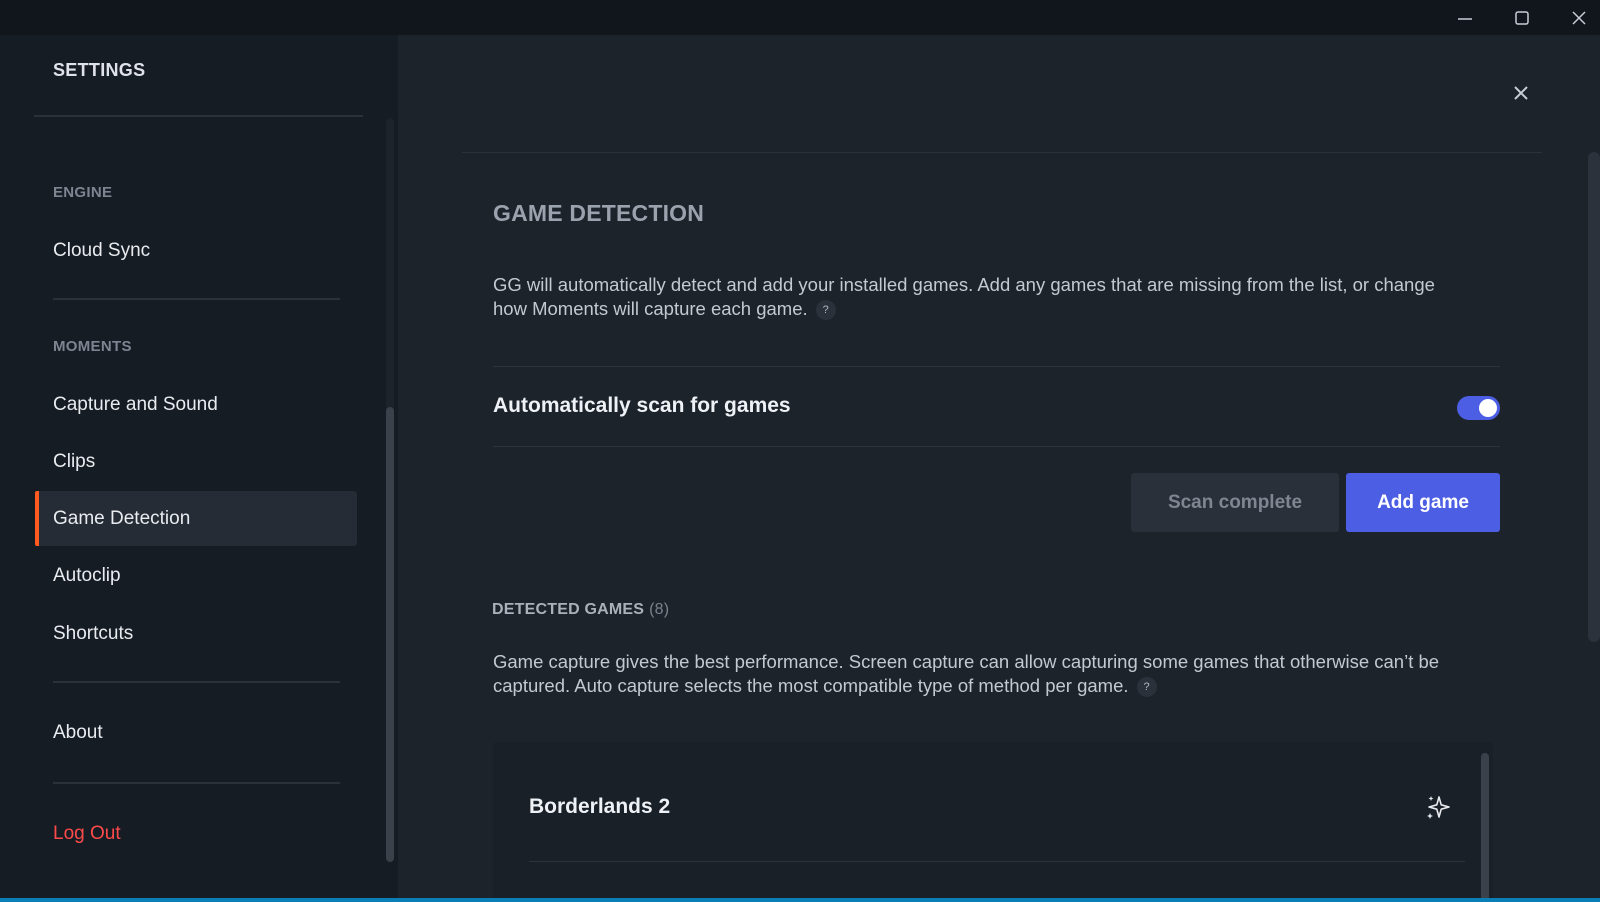 This screenshot has width=1600, height=902. Describe the element at coordinates (599, 213) in the screenshot. I see `page-title: GAME DETECTION` at that location.